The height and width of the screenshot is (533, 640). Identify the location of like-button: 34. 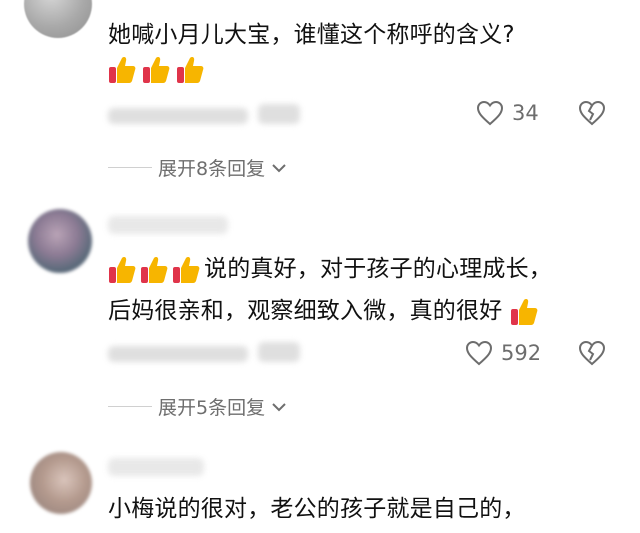
(507, 113).